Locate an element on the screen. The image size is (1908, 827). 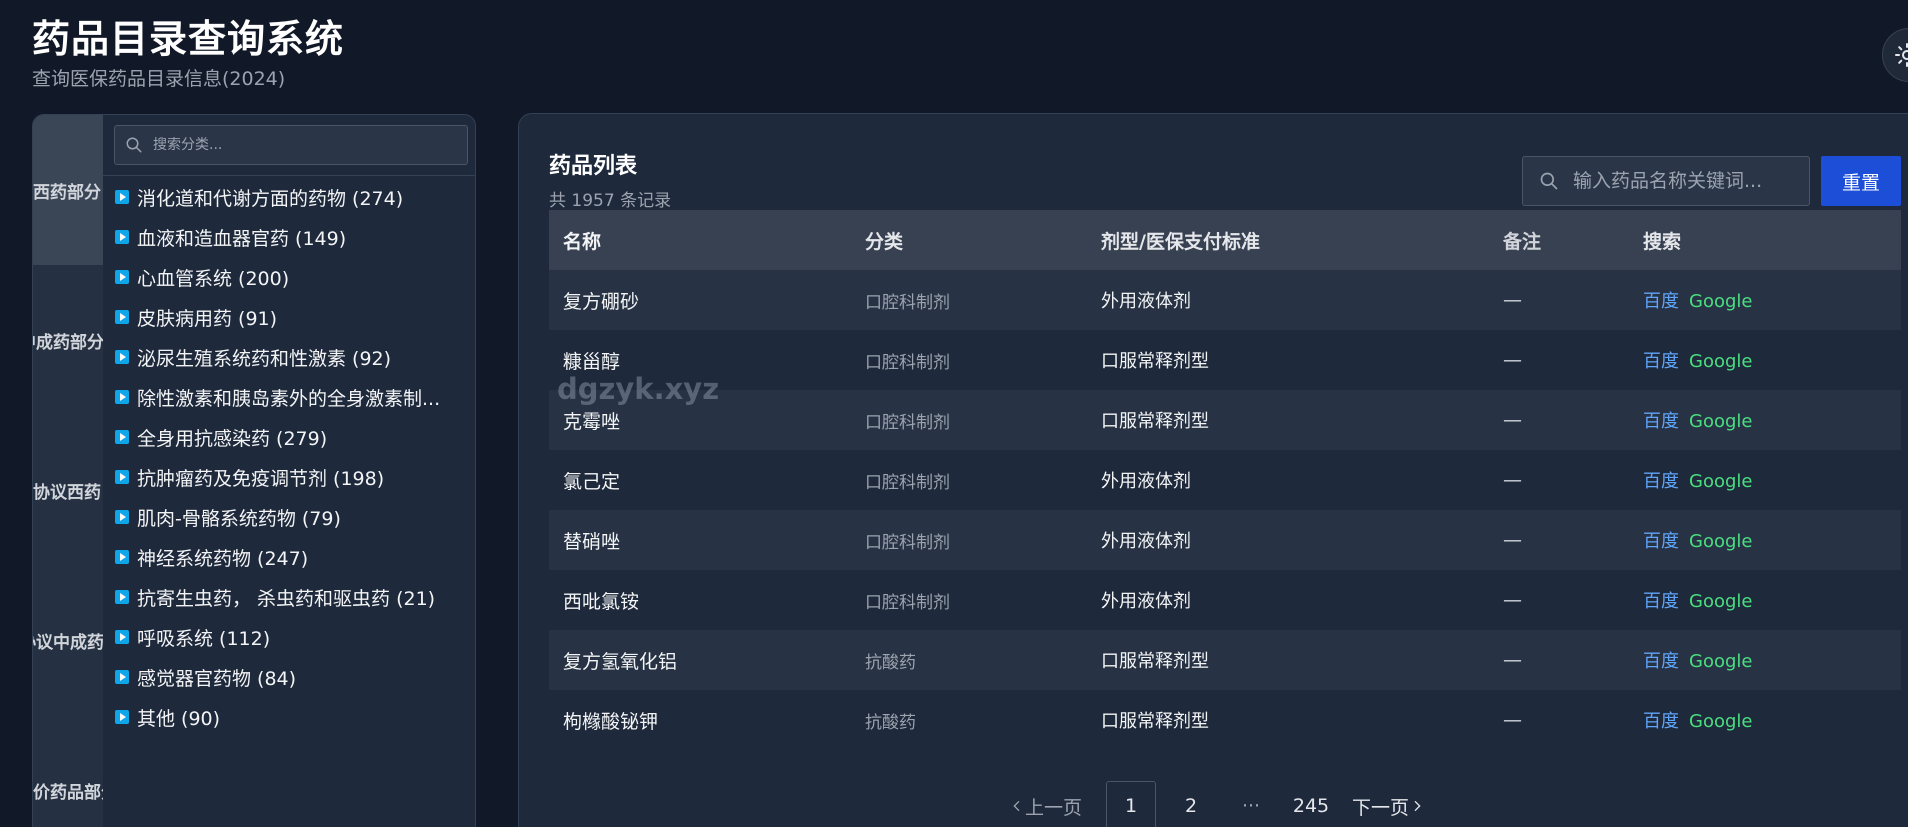
category-label: 抗寄生虫药， 杀虫药和驱虫药 (21) is located at coordinates (286, 598).